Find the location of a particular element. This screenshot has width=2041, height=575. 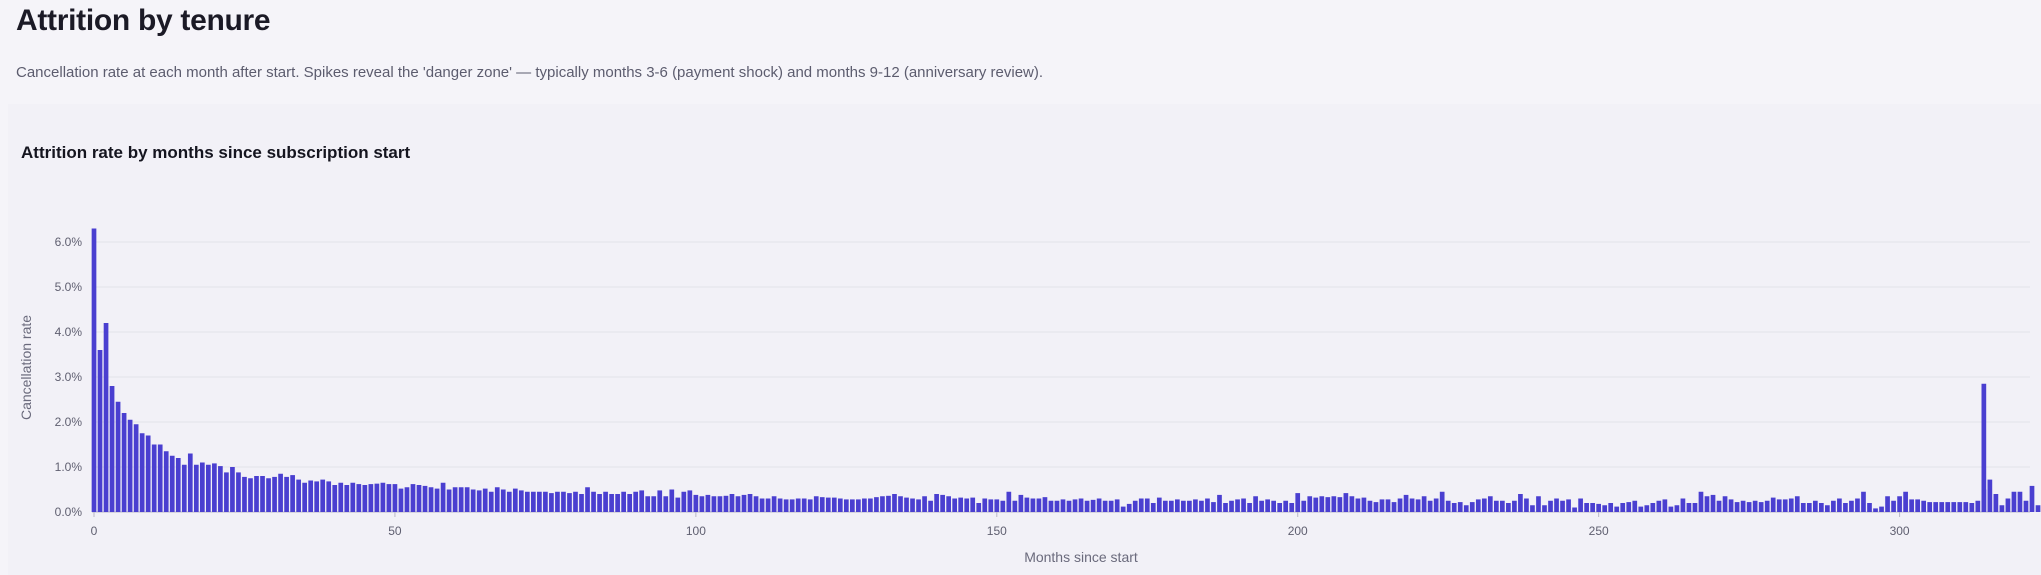

x-tick-label: 150 is located at coordinates (997, 531).